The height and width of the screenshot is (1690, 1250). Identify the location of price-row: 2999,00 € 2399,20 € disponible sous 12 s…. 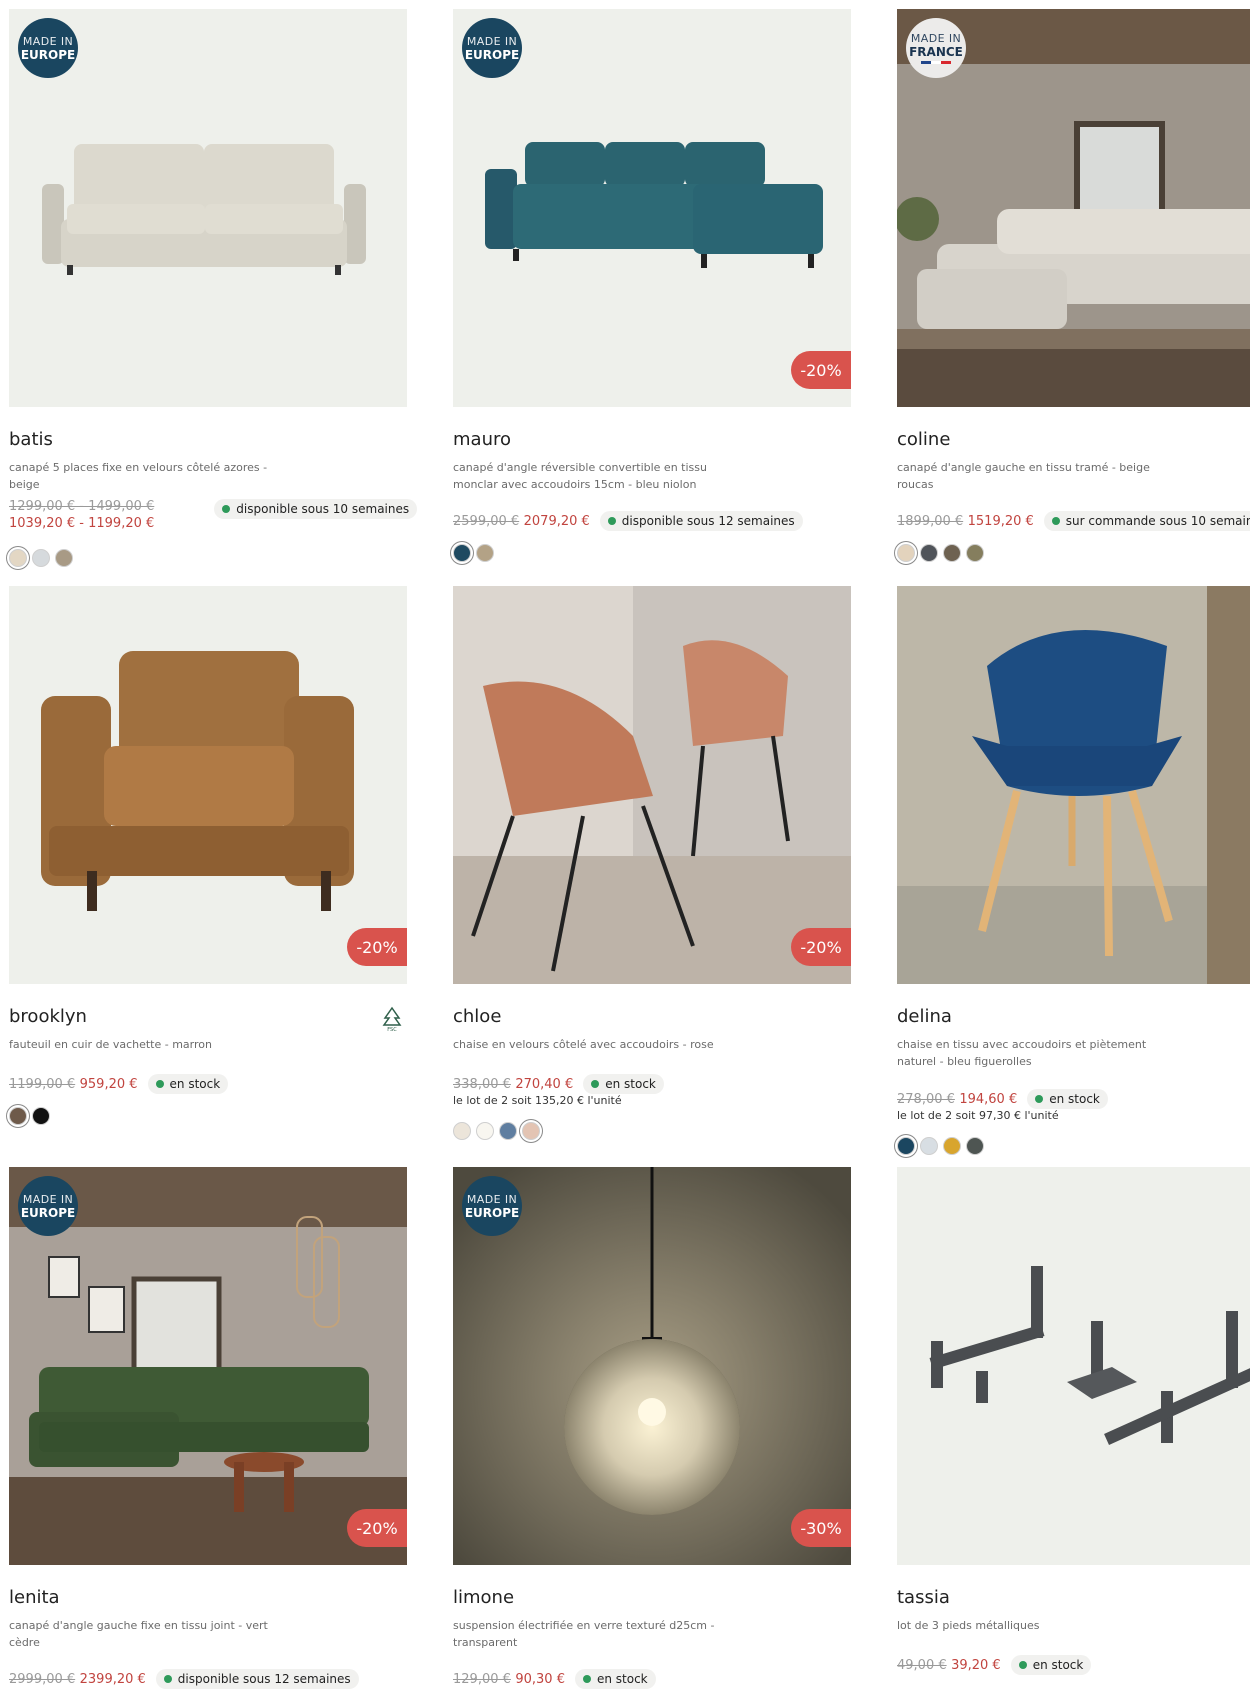
(184, 1679).